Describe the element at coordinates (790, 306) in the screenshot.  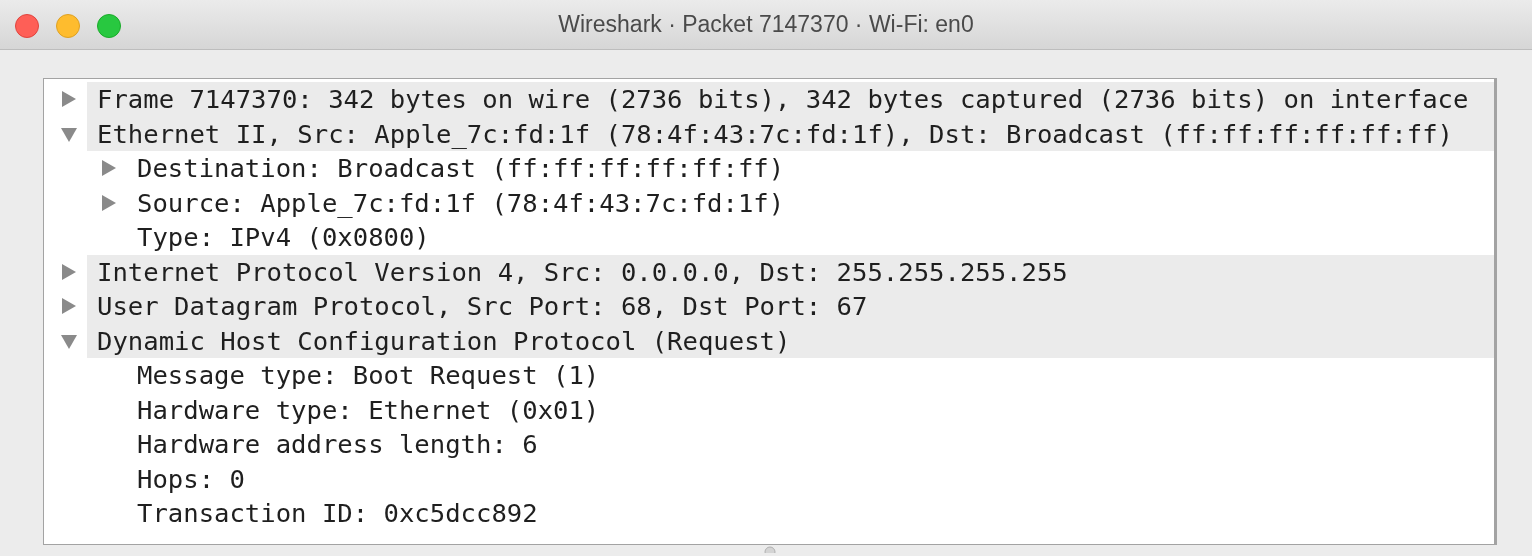
I see `tree-item: User Datagram Protocol, Src Port: 68, Dst Port: 67` at that location.